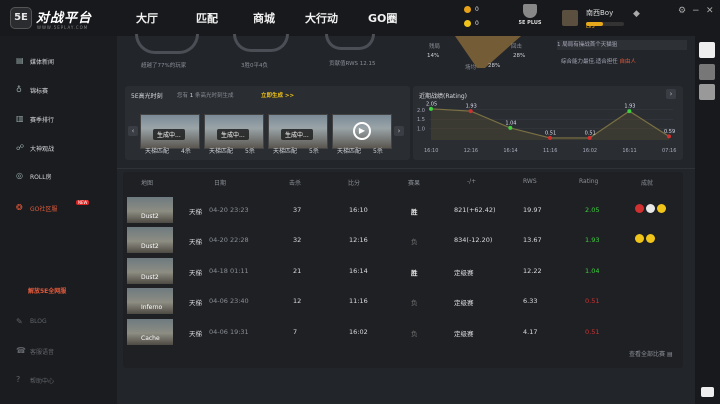  I want to click on sidebar-item-season-rank: ▥ 赛季排行, so click(35, 119).